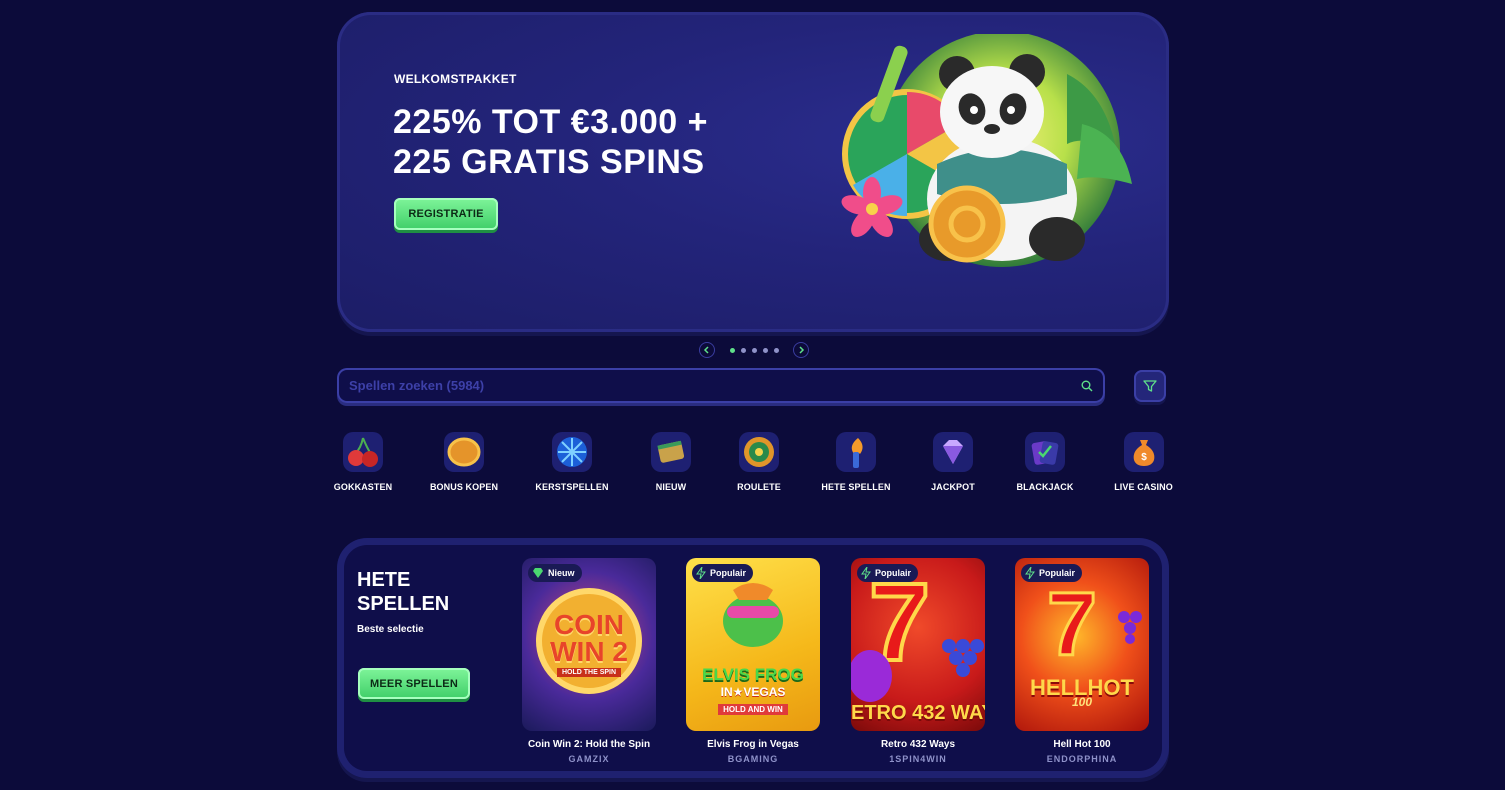  I want to click on game-logo-line: COIN, so click(589, 624).